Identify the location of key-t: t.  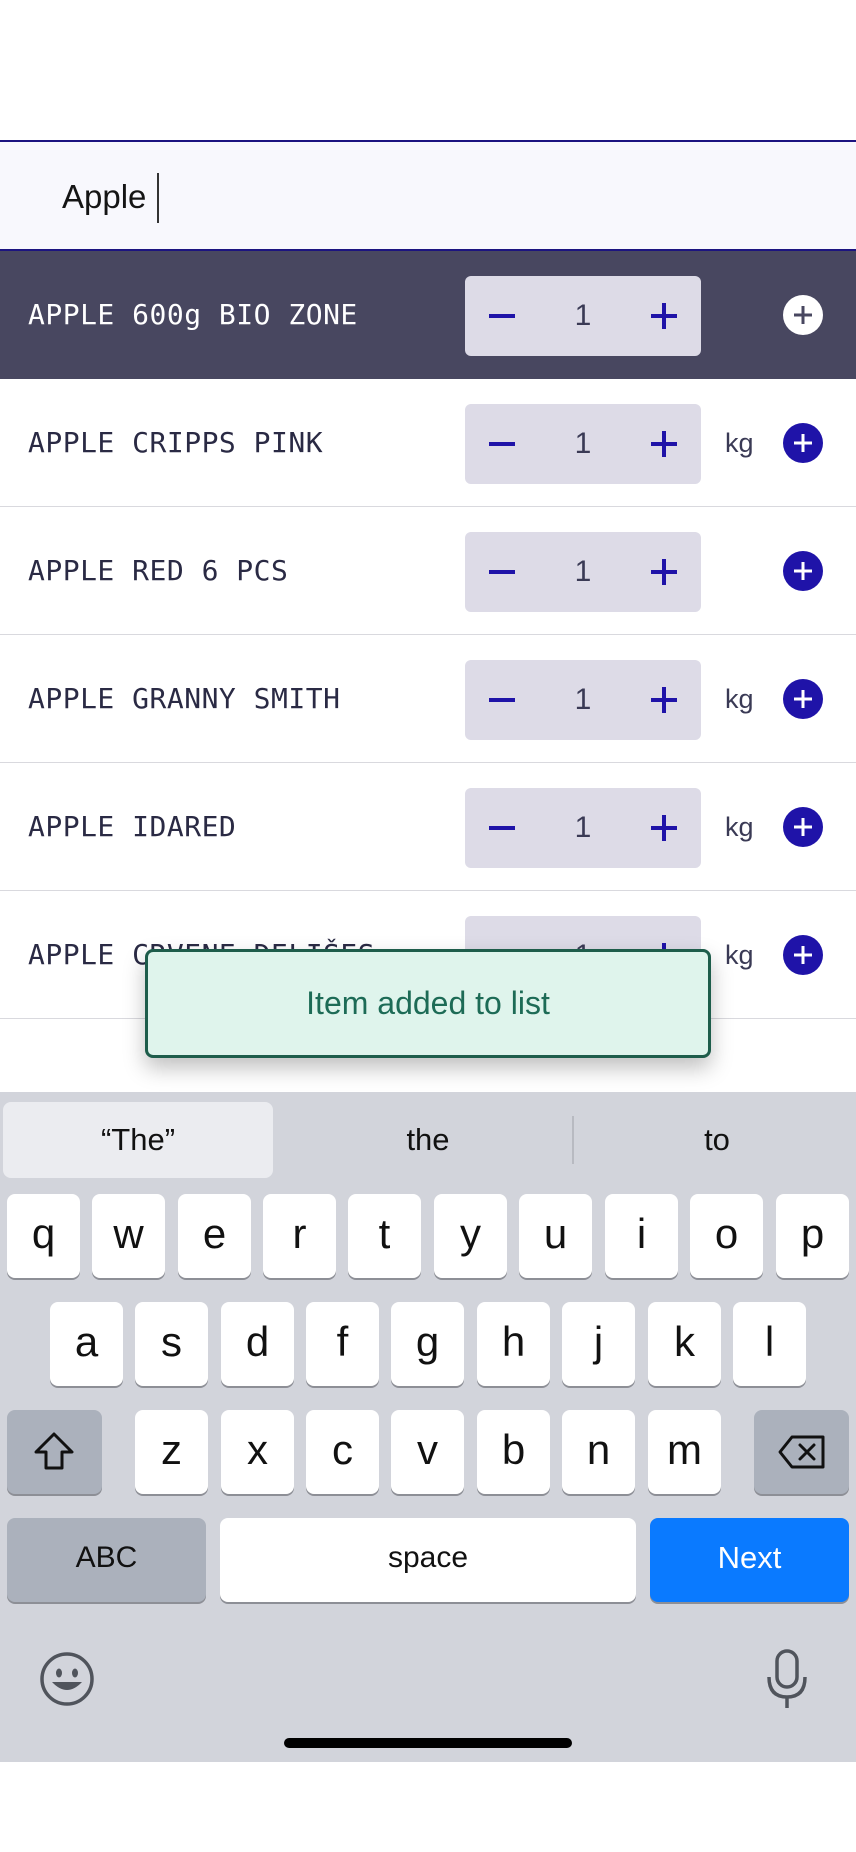
(384, 1236).